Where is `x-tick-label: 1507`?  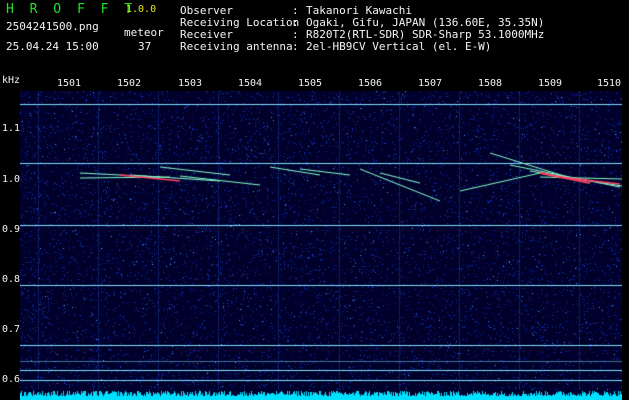 x-tick-label: 1507 is located at coordinates (430, 83).